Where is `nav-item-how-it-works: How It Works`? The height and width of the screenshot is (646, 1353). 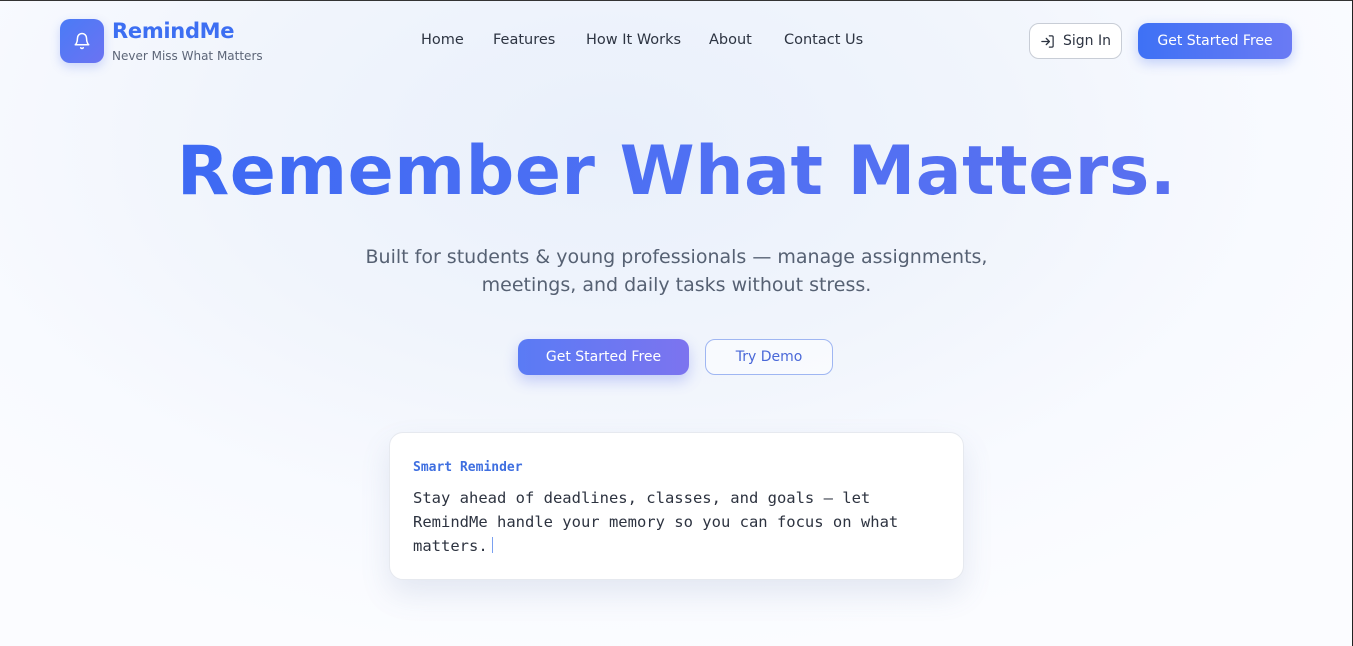 nav-item-how-it-works: How It Works is located at coordinates (633, 40).